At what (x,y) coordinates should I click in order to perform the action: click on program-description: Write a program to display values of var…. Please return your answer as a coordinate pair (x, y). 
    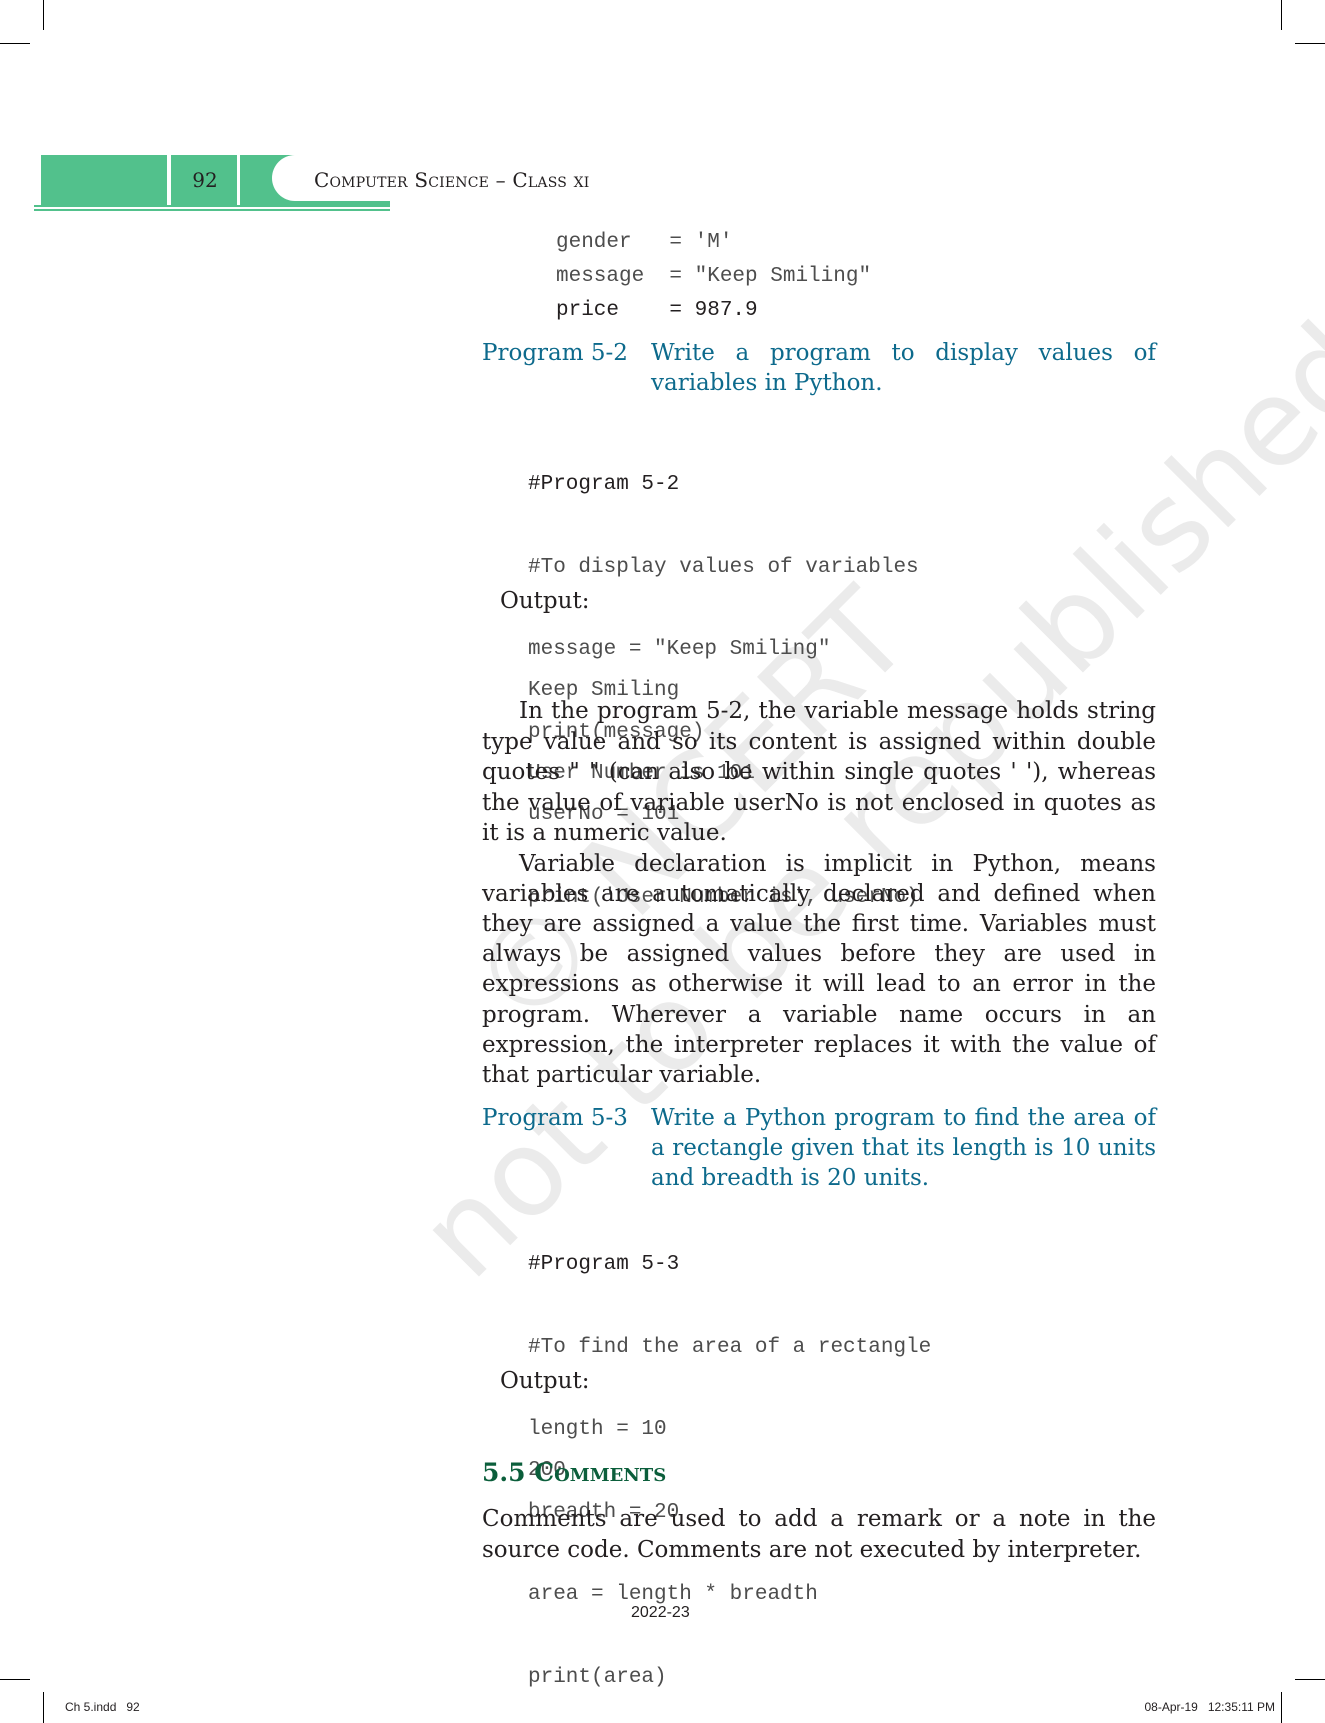
    Looking at the image, I should click on (903, 368).